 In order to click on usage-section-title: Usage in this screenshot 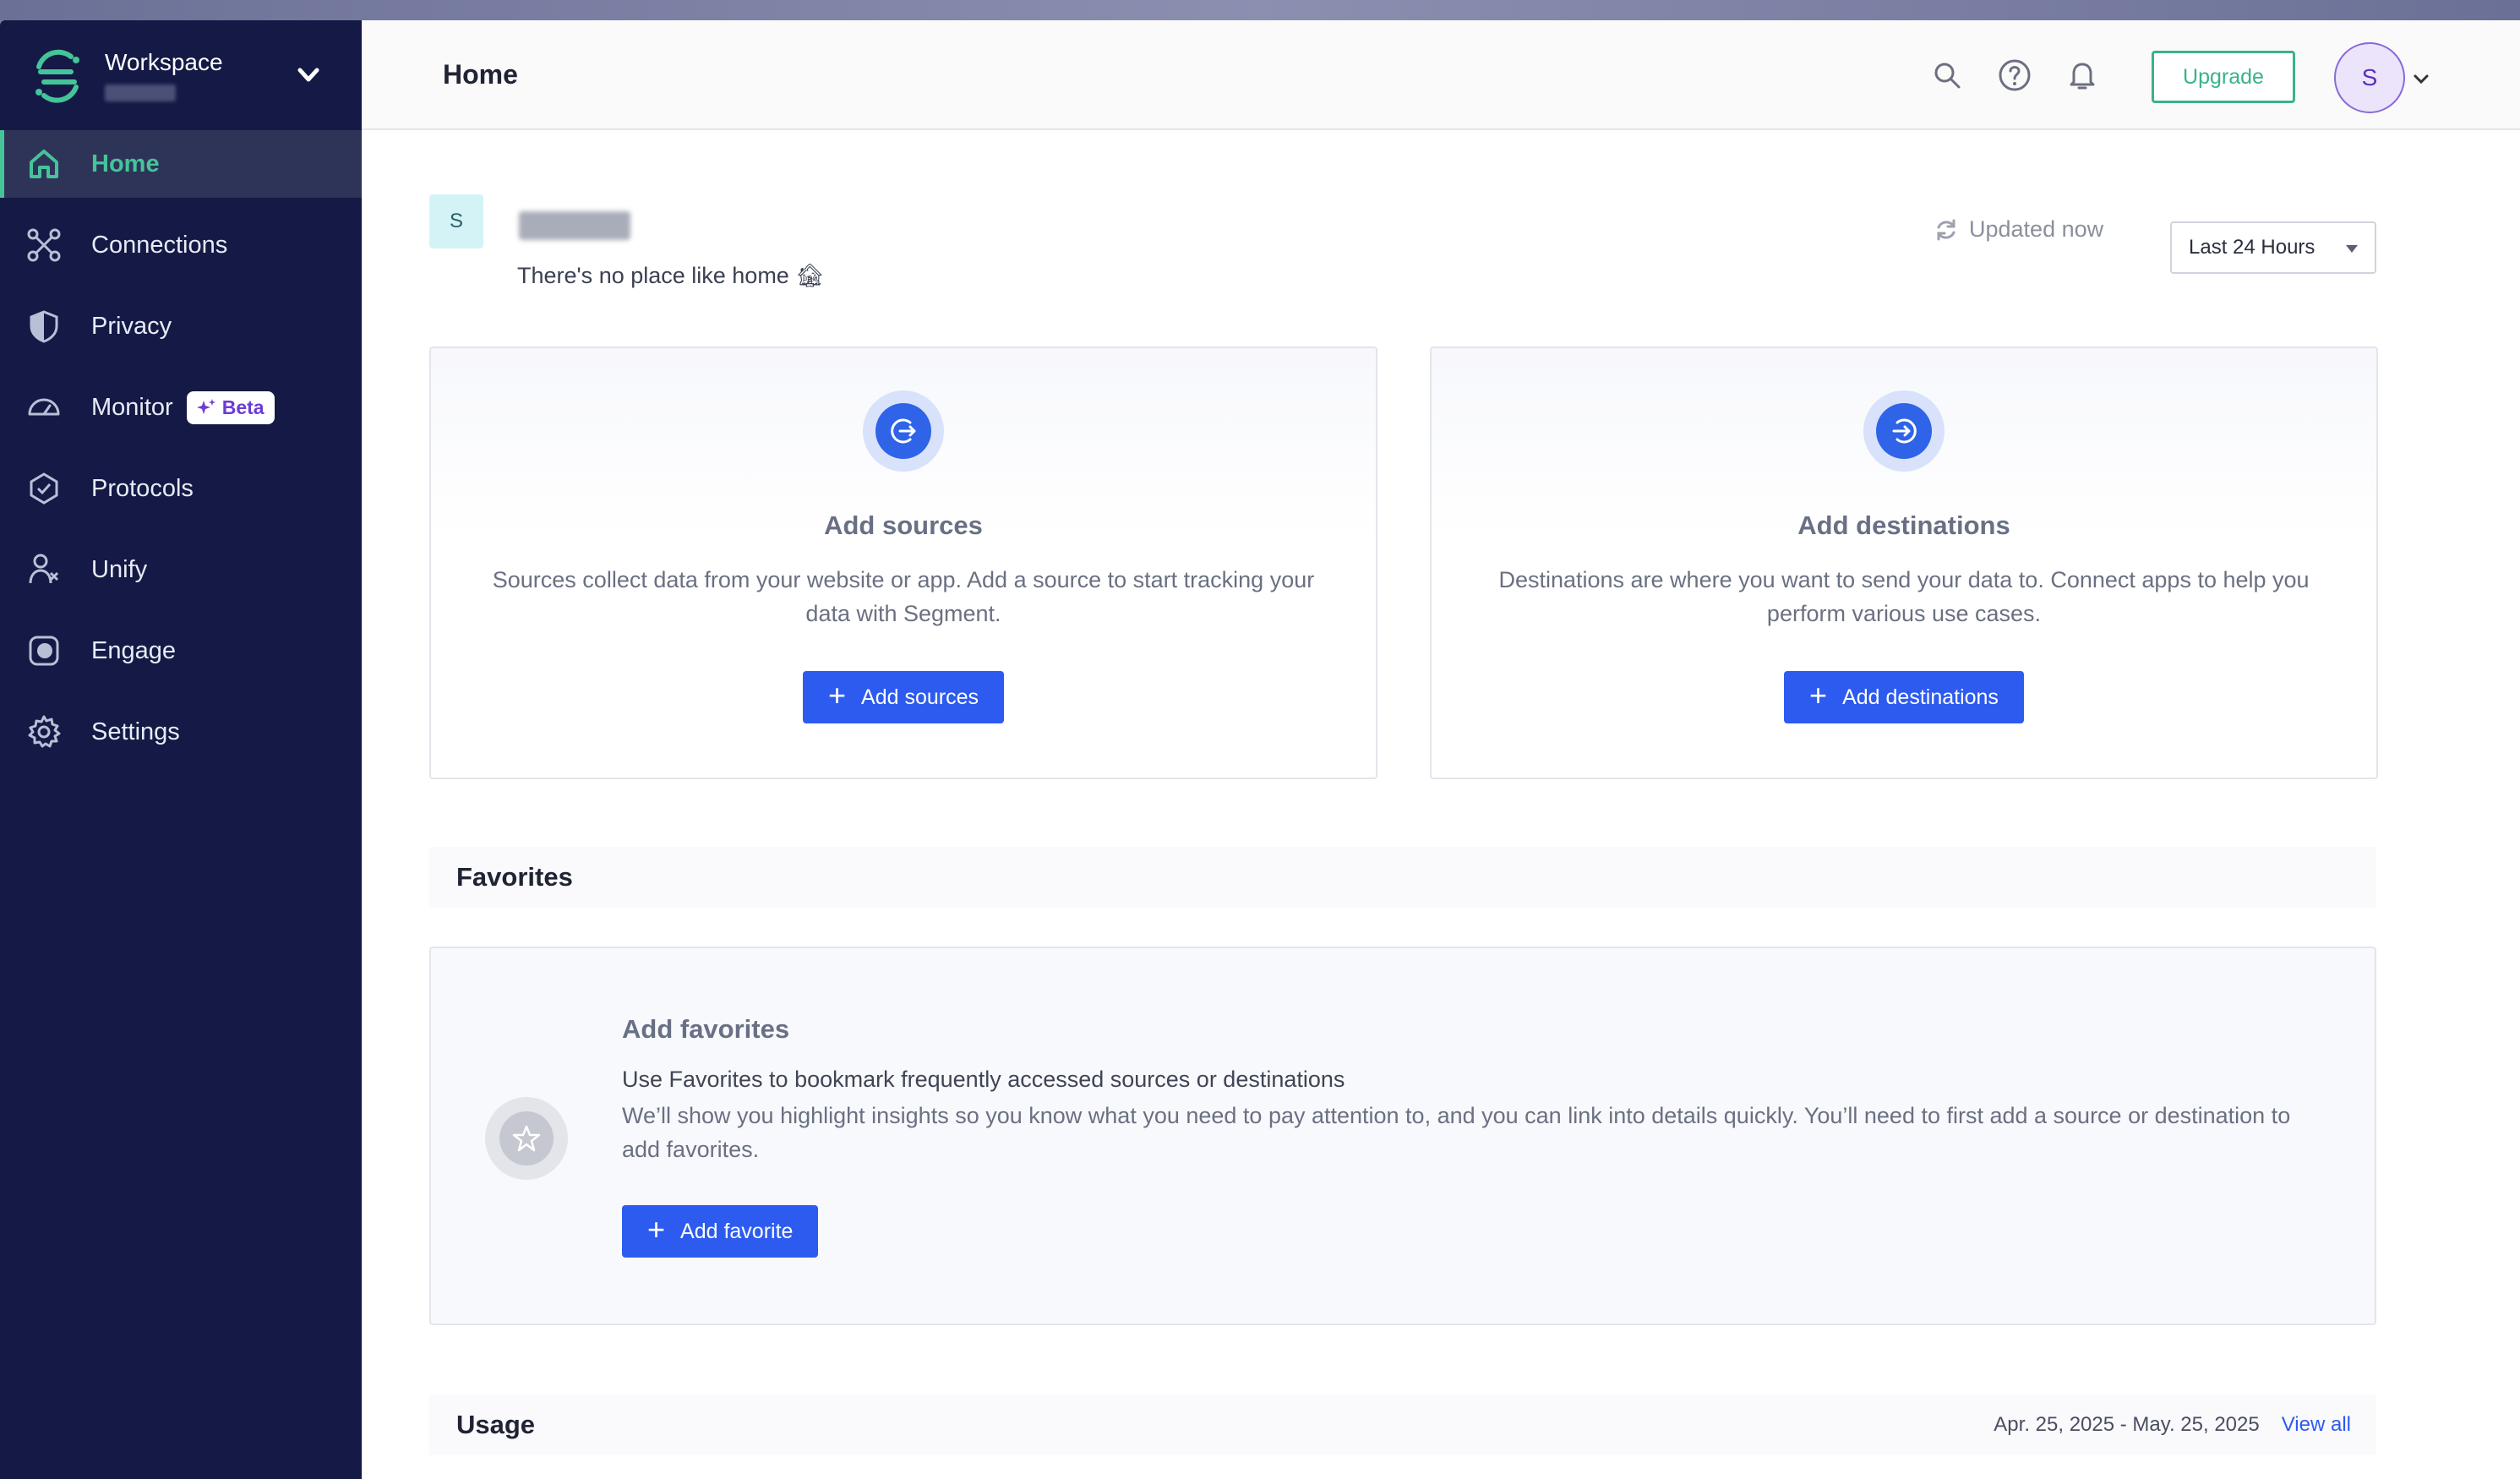, I will do `click(496, 1424)`.